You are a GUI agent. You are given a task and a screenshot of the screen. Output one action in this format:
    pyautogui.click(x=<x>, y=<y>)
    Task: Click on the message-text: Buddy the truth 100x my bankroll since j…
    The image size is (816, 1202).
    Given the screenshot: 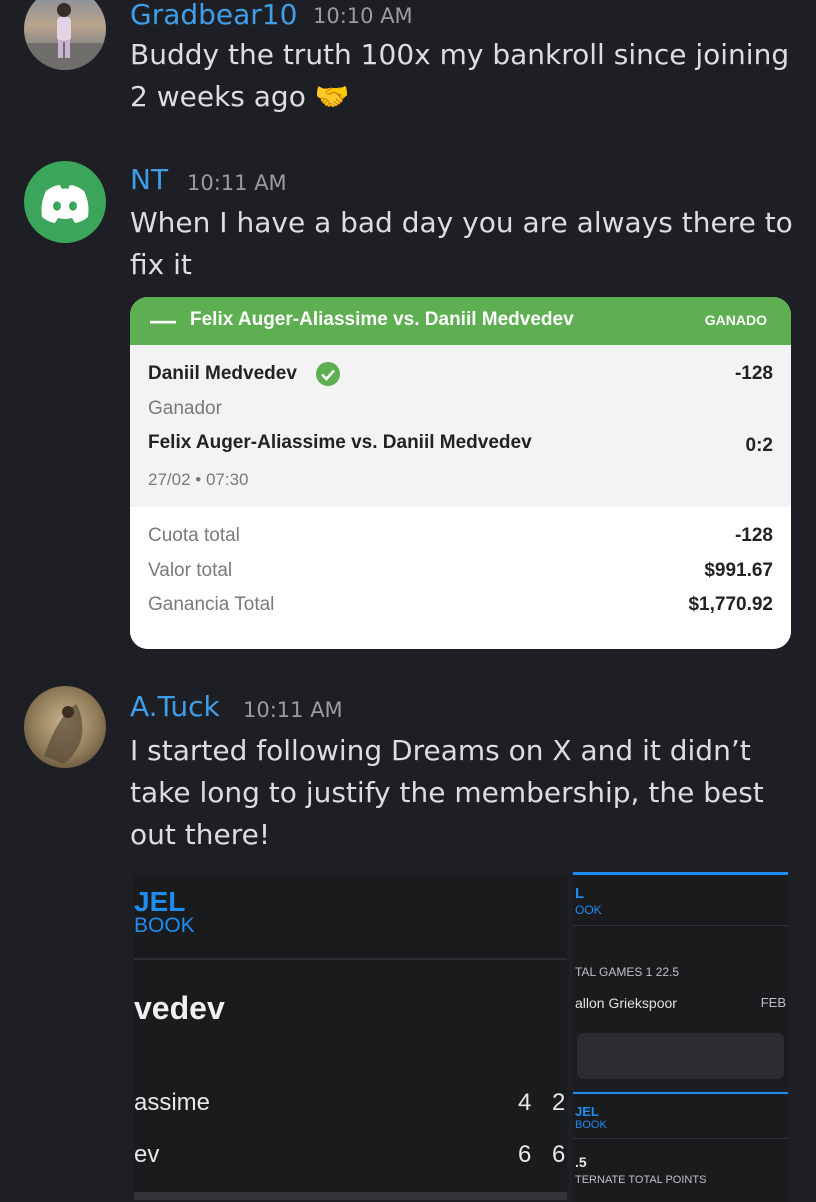 What is the action you would take?
    pyautogui.click(x=460, y=75)
    